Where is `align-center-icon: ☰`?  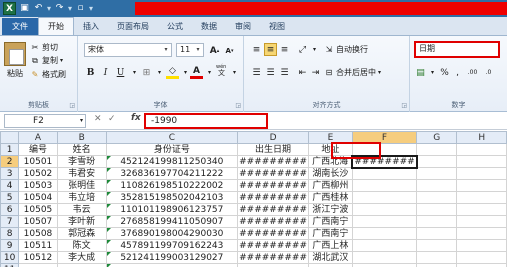 align-center-icon: ☰ is located at coordinates (270, 72).